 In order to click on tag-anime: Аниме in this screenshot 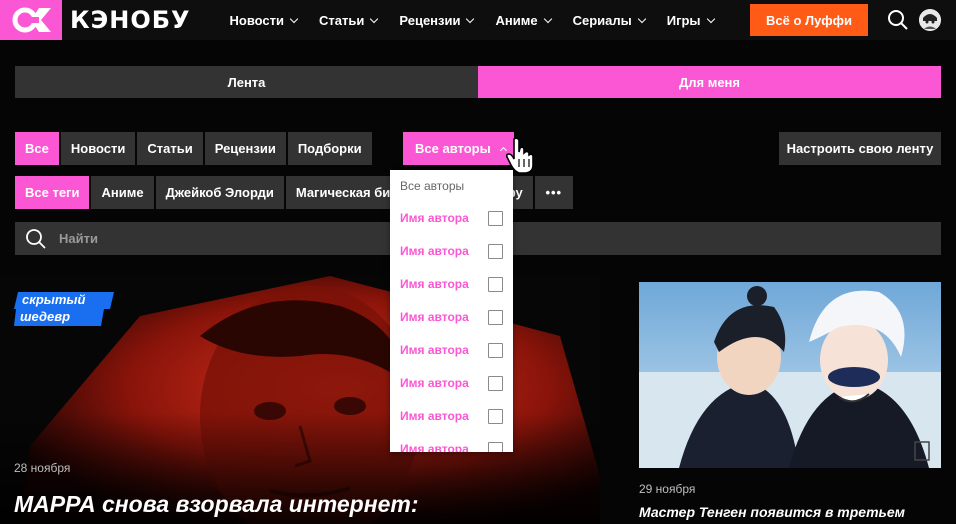, I will do `click(122, 192)`.